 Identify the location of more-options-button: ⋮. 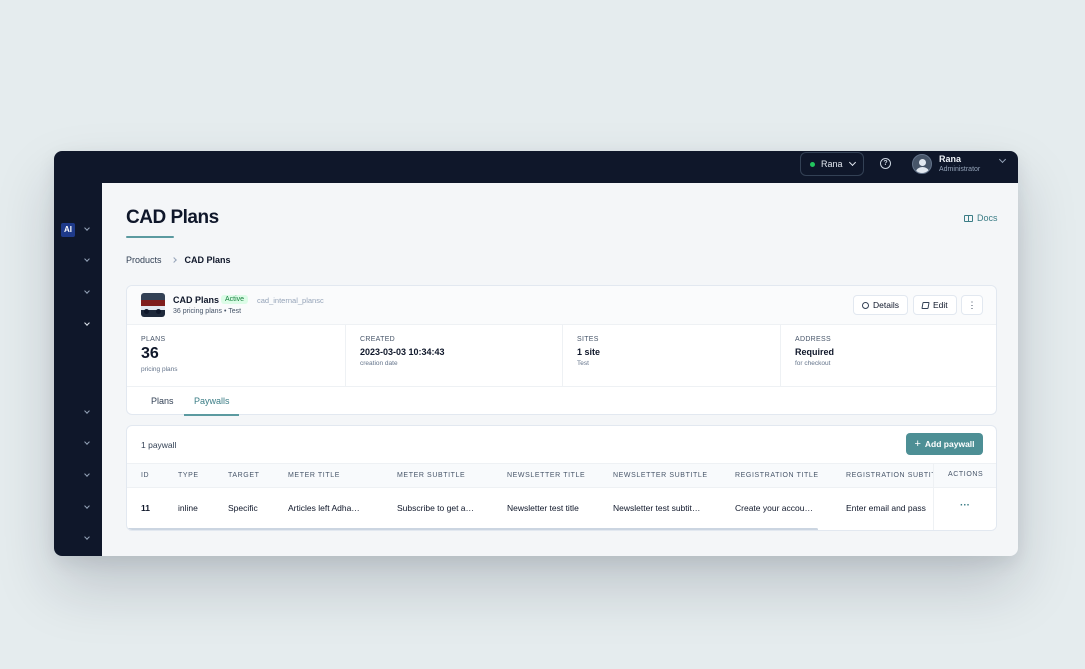
(972, 305).